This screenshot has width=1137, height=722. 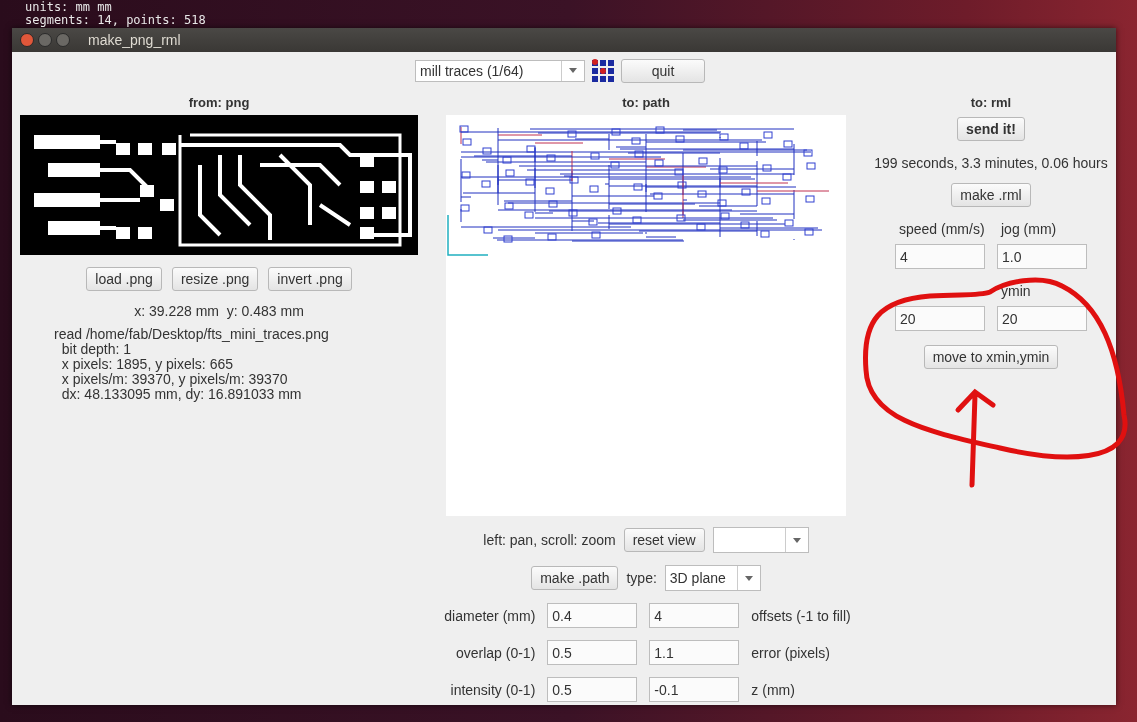 What do you see at coordinates (215, 279) in the screenshot?
I see `file-button: resize .png` at bounding box center [215, 279].